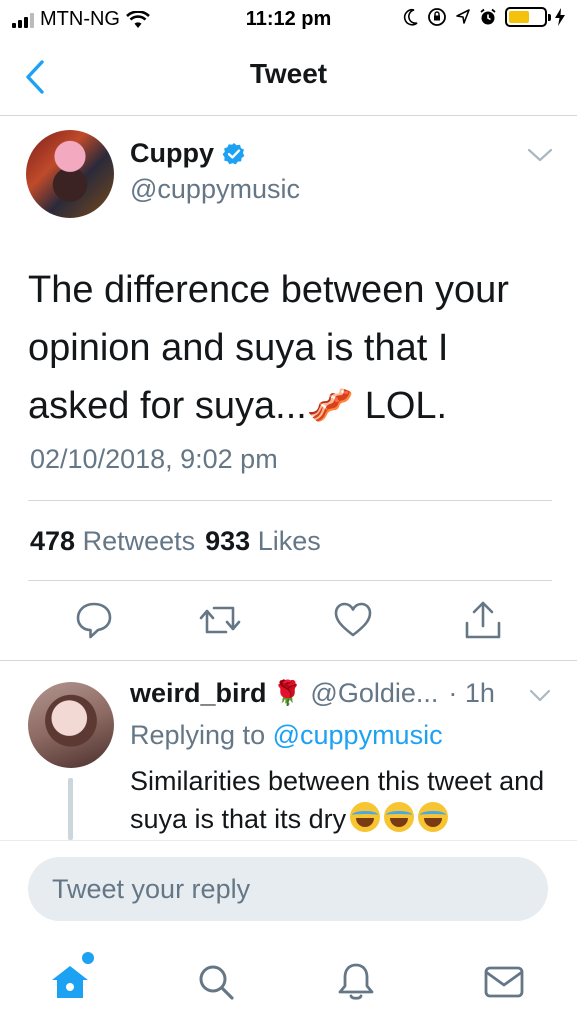  What do you see at coordinates (540, 696) in the screenshot?
I see `reply-options-chevron-icon` at bounding box center [540, 696].